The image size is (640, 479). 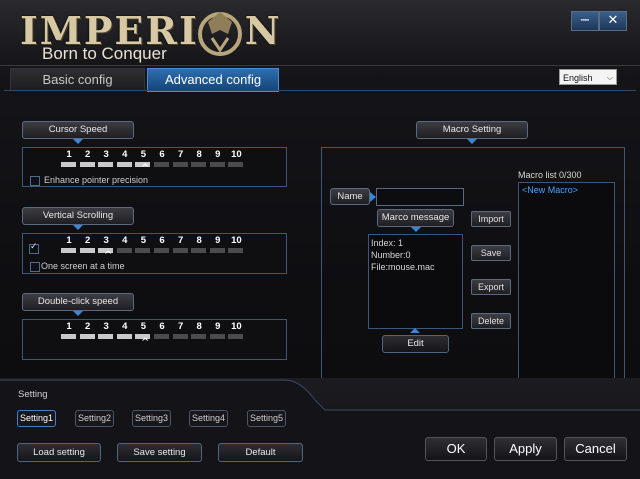 I want to click on language-select: English ⌵, so click(x=588, y=77).